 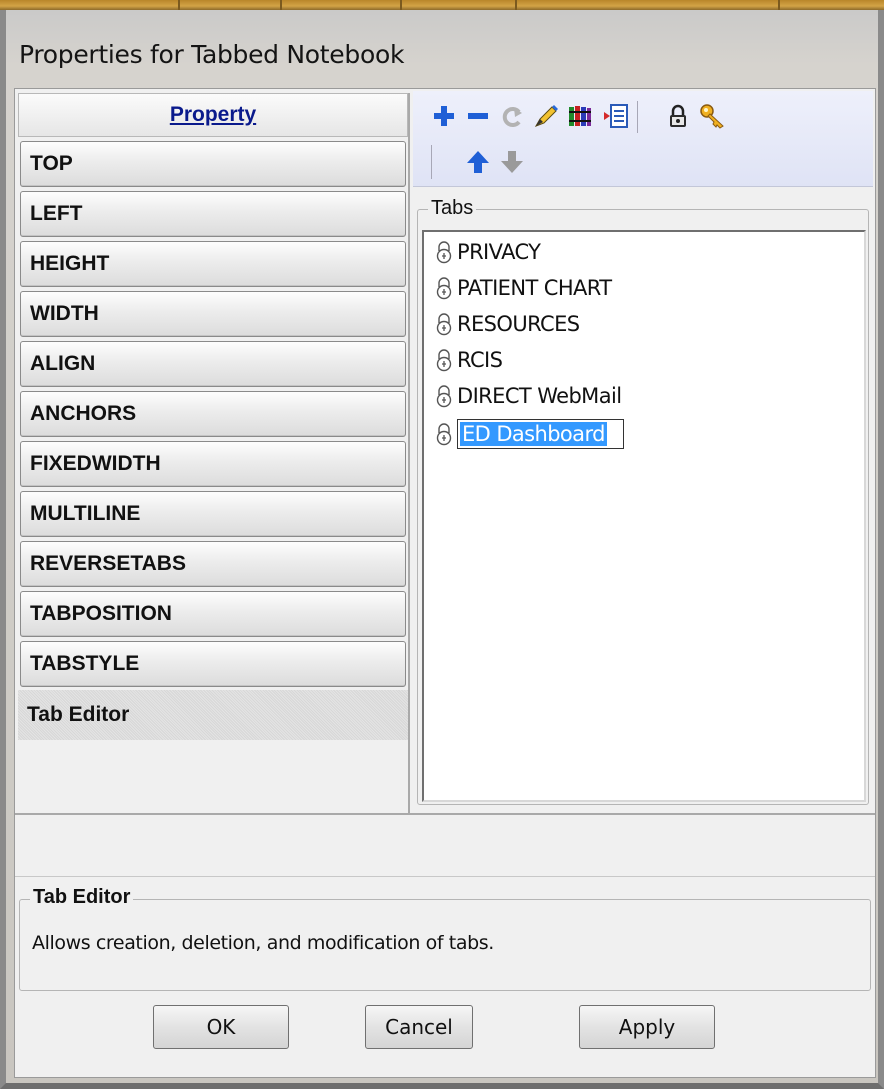 I want to click on property-align: ALIGN, so click(x=213, y=364).